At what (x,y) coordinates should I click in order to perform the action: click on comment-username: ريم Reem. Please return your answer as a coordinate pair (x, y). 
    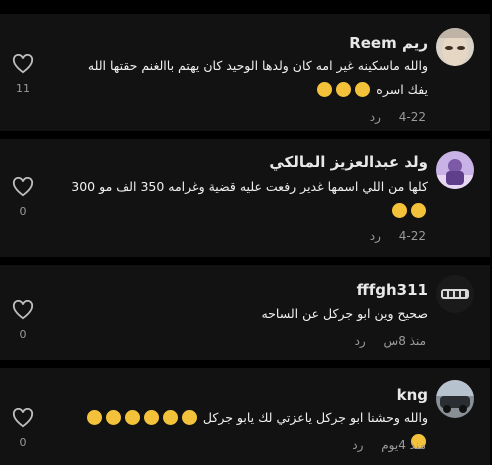
    Looking at the image, I should click on (388, 43).